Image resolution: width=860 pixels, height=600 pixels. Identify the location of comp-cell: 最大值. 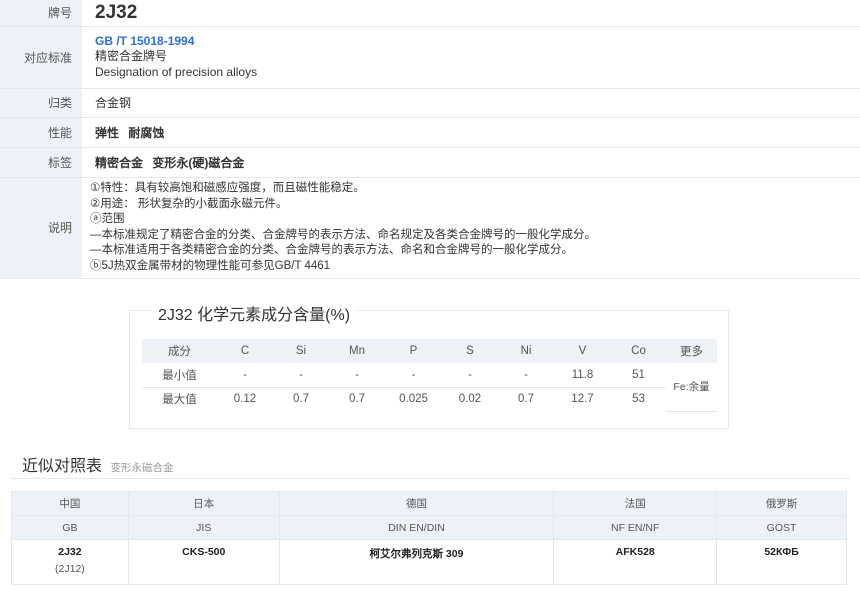
(179, 400).